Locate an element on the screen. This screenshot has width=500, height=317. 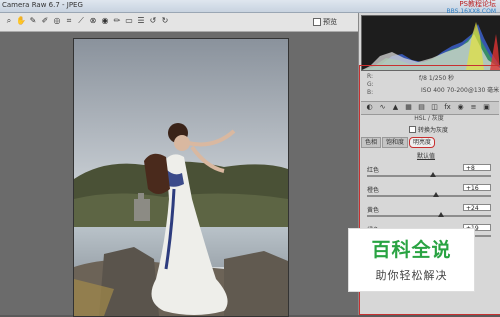
hsl-icon: ▦ is located at coordinates (408, 107).